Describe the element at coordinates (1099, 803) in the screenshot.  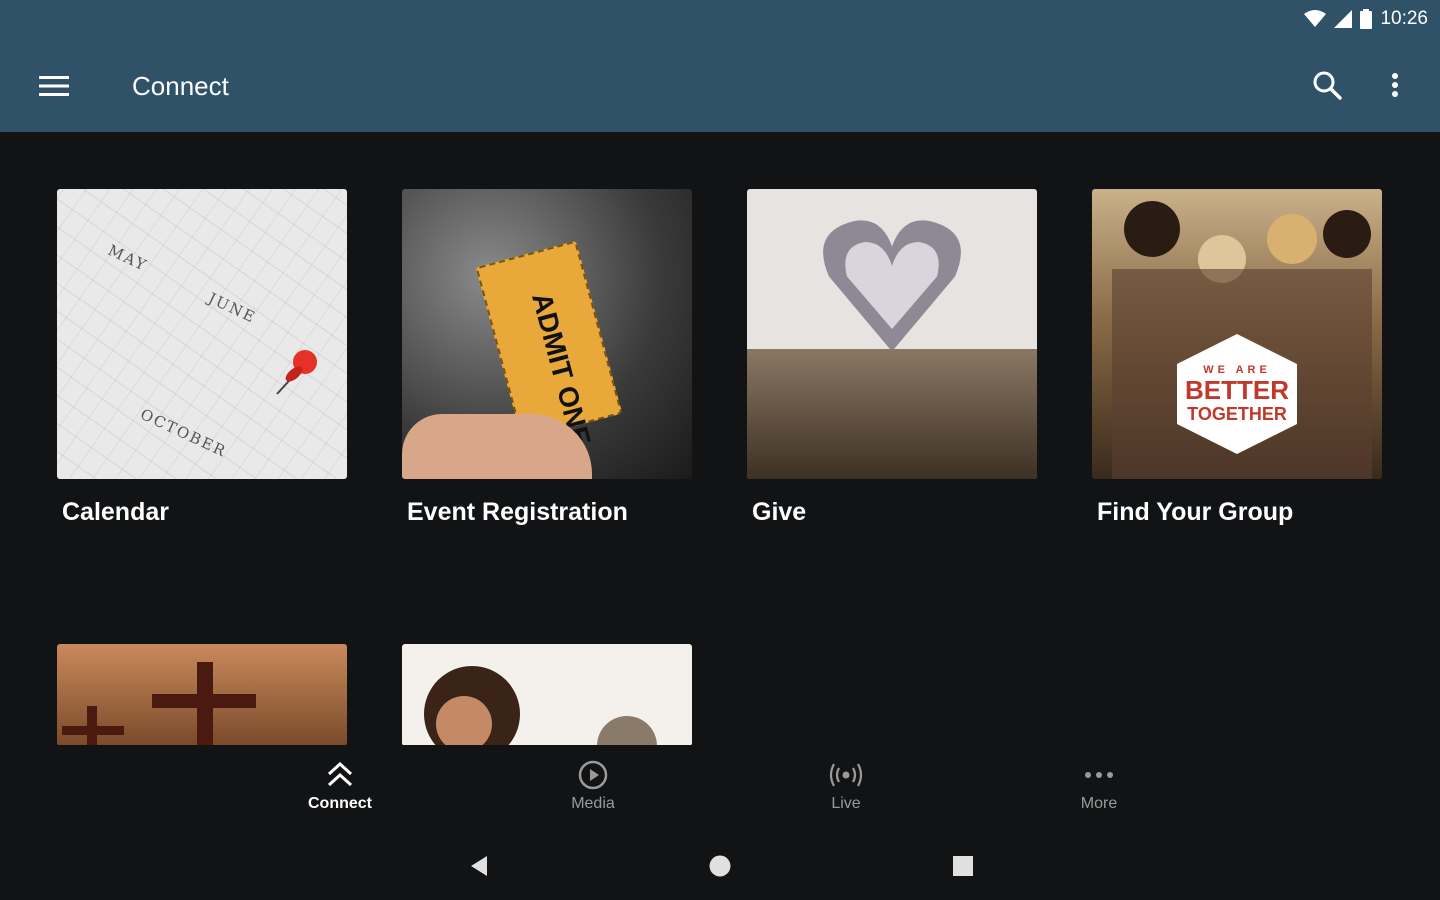
I see `nav-label: More` at that location.